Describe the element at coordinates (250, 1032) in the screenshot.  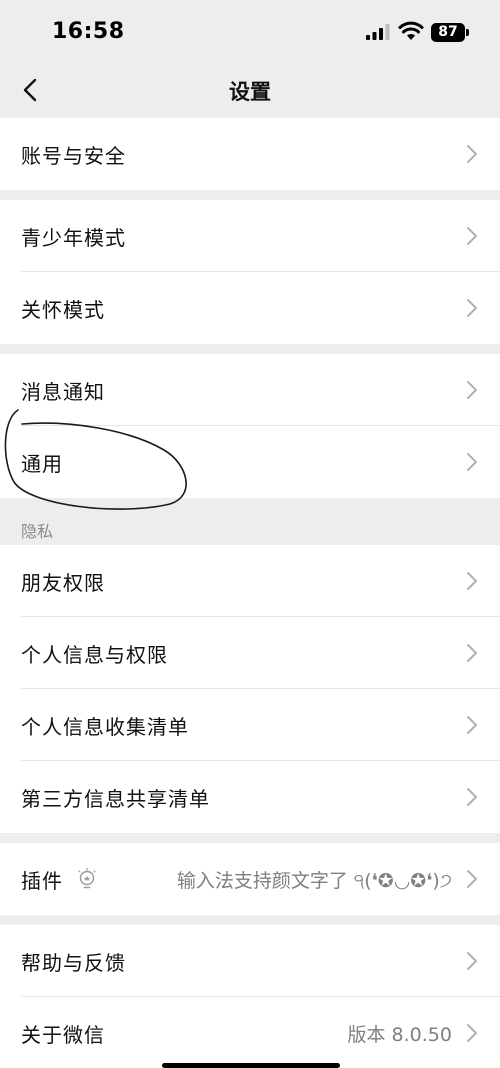
I see `settings-row-about-wechat: 关于微信 版本 8.0.50` at that location.